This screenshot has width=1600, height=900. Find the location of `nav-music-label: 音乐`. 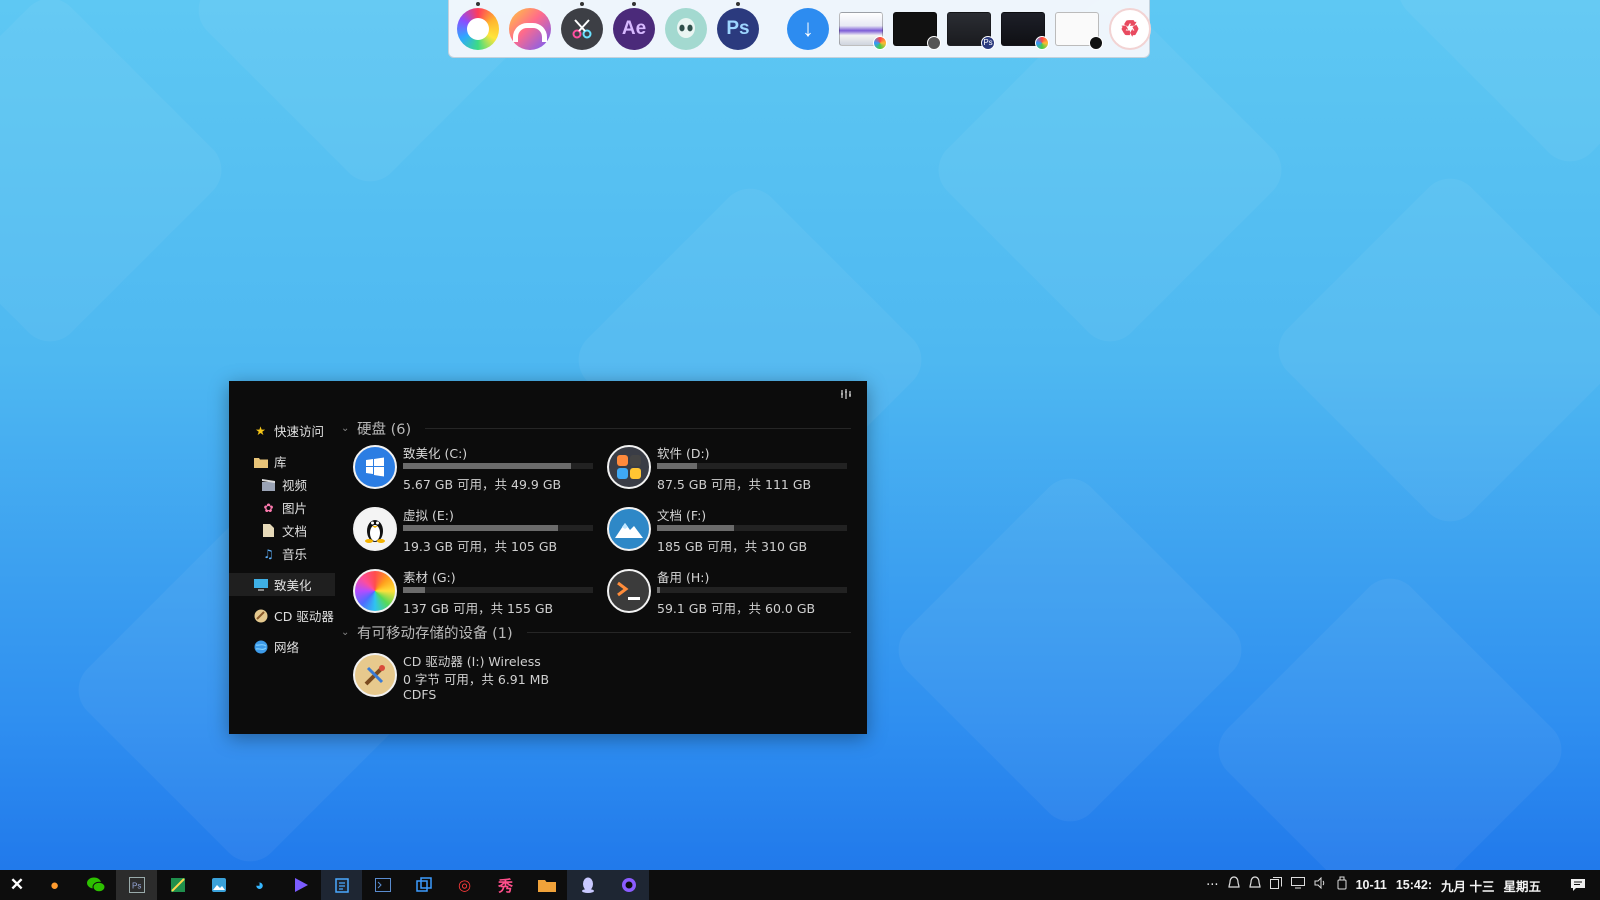

nav-music-label: 音乐 is located at coordinates (295, 554).